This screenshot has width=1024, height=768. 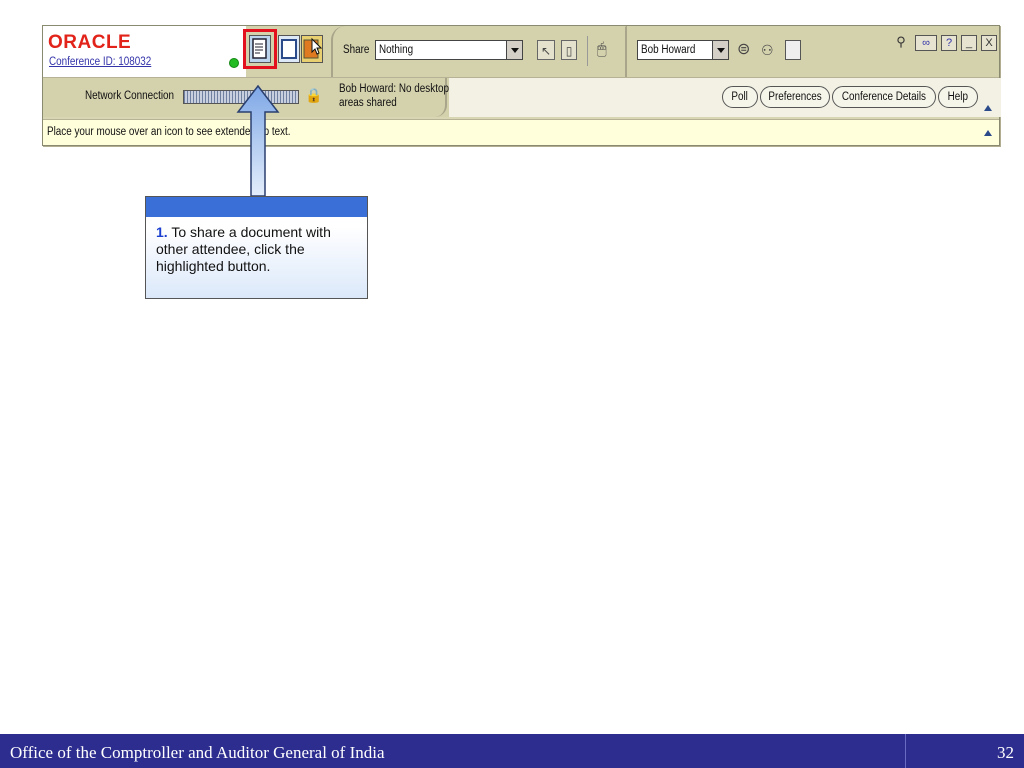 I want to click on poll-button: Poll, so click(x=740, y=97).